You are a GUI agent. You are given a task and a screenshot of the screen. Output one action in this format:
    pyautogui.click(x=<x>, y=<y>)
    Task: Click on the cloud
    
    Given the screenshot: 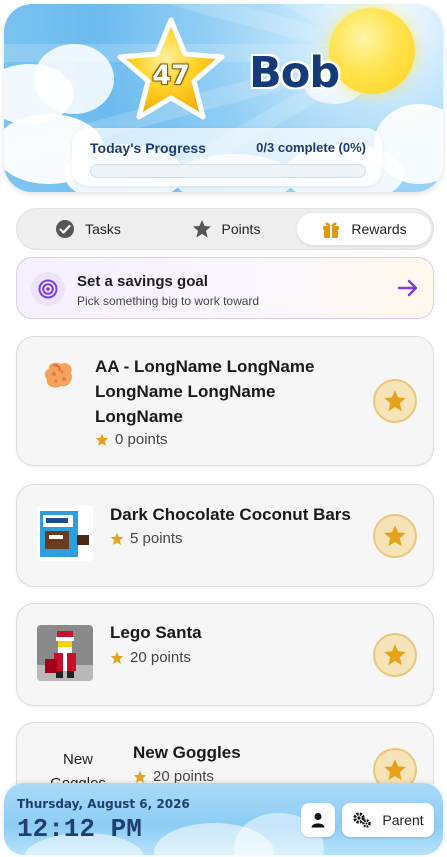 What is the action you would take?
    pyautogui.click(x=74, y=79)
    